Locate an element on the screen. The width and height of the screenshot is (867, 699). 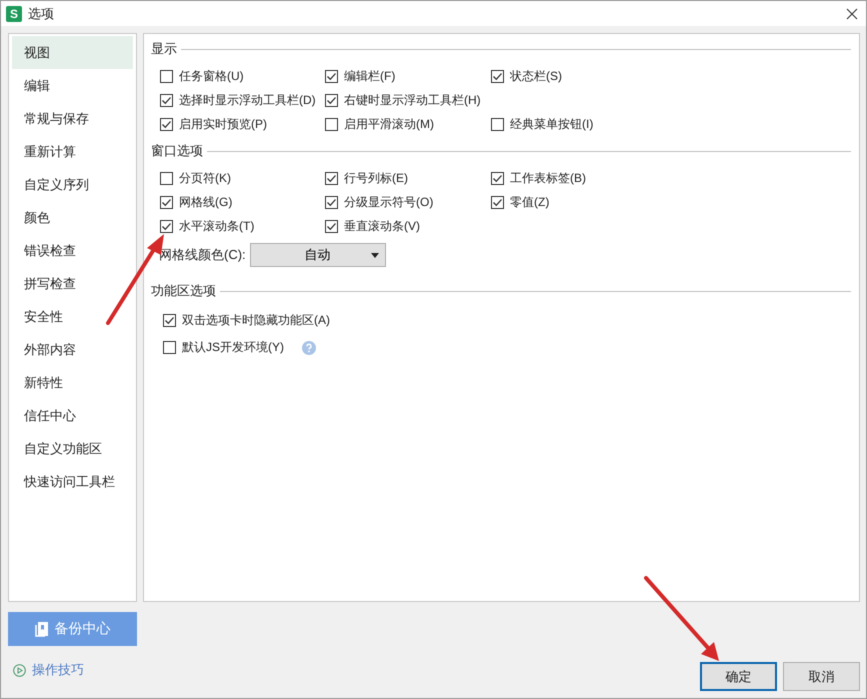
play-circle-icon is located at coordinates (19, 670).